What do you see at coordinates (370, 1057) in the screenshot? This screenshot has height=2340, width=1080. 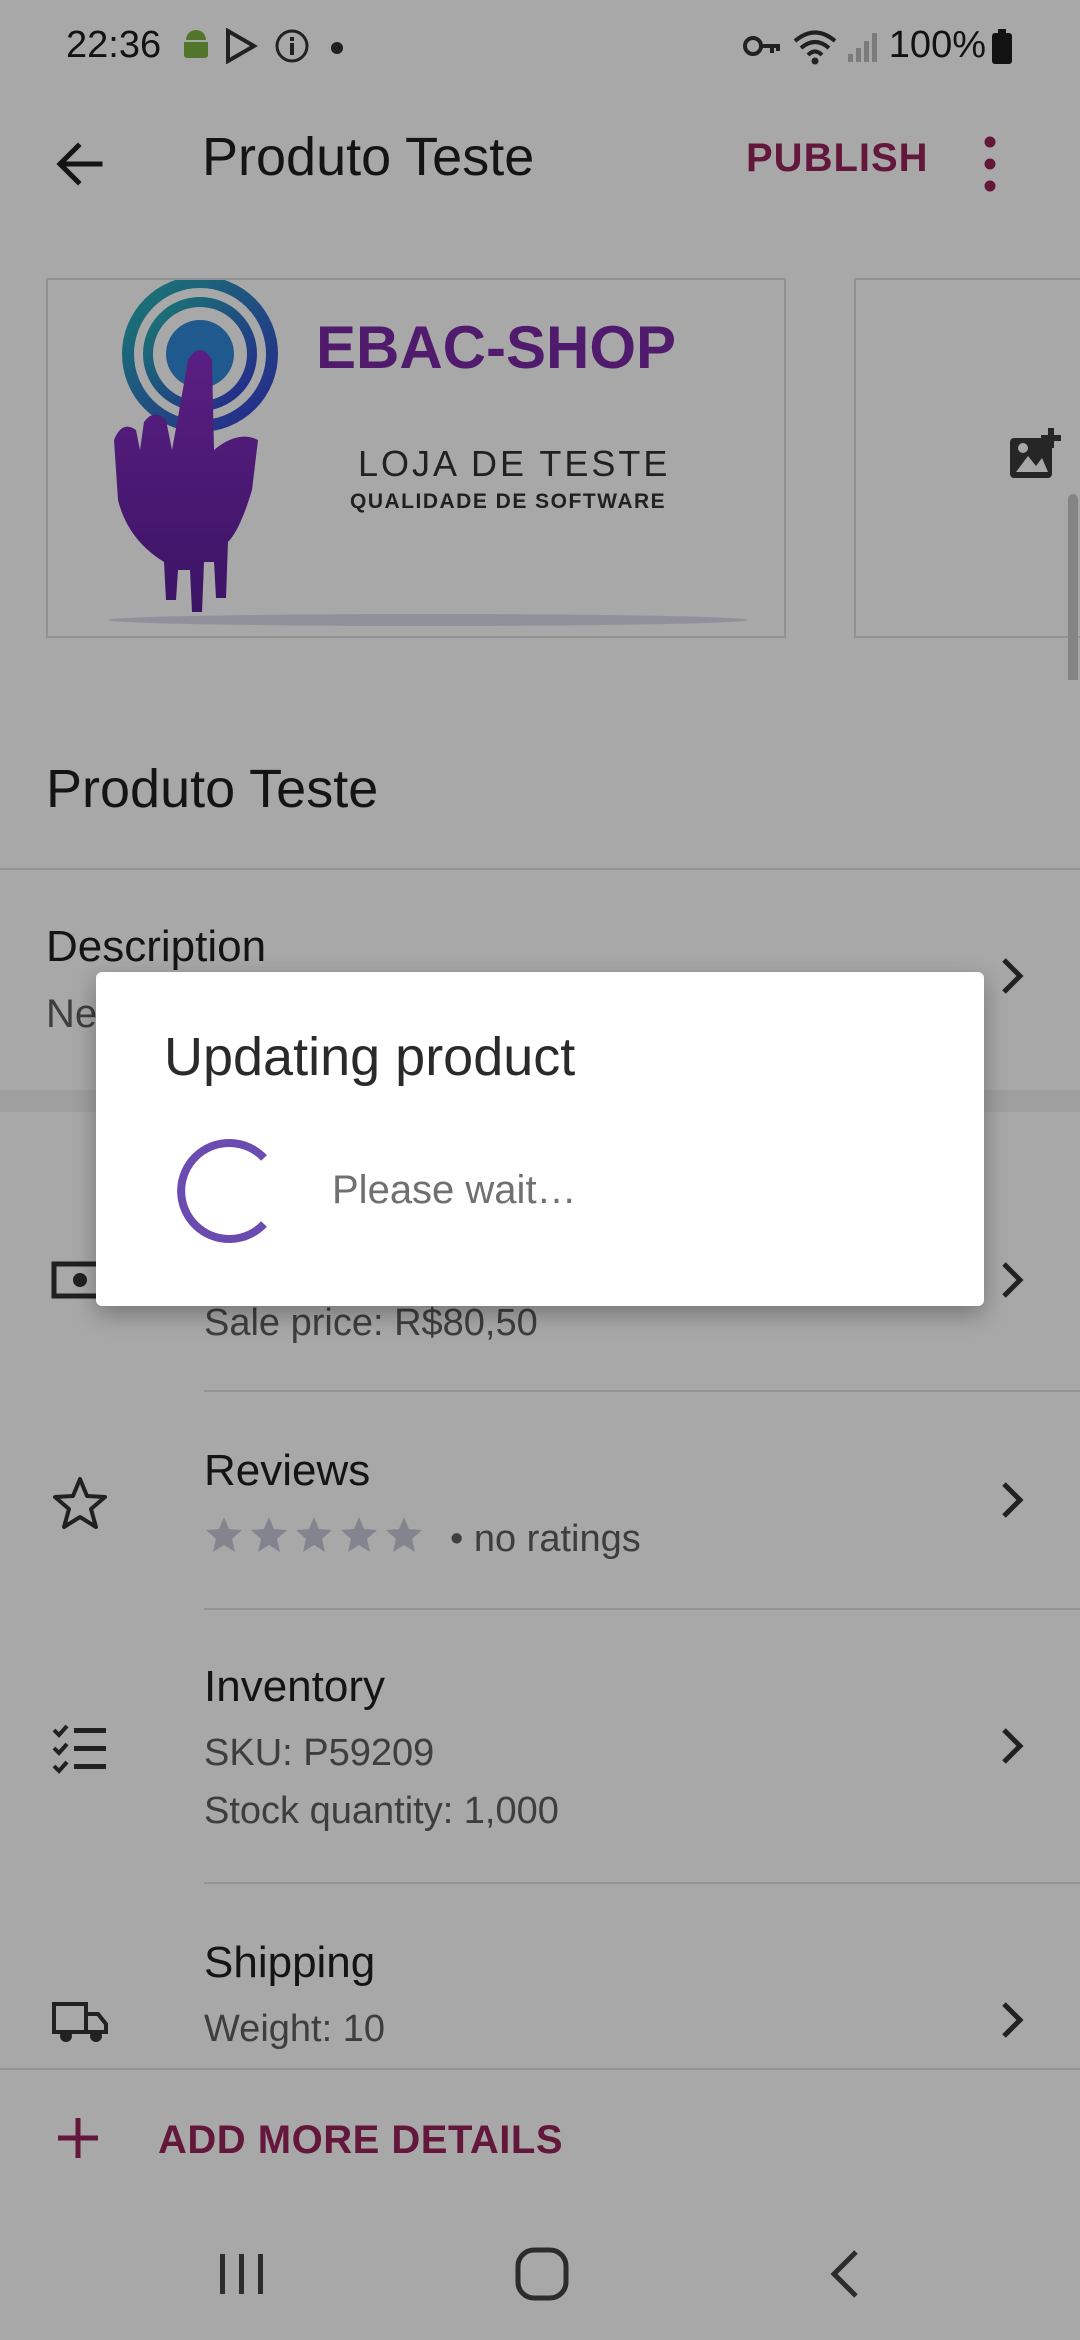 I see `dialog-title: Updating product` at bounding box center [370, 1057].